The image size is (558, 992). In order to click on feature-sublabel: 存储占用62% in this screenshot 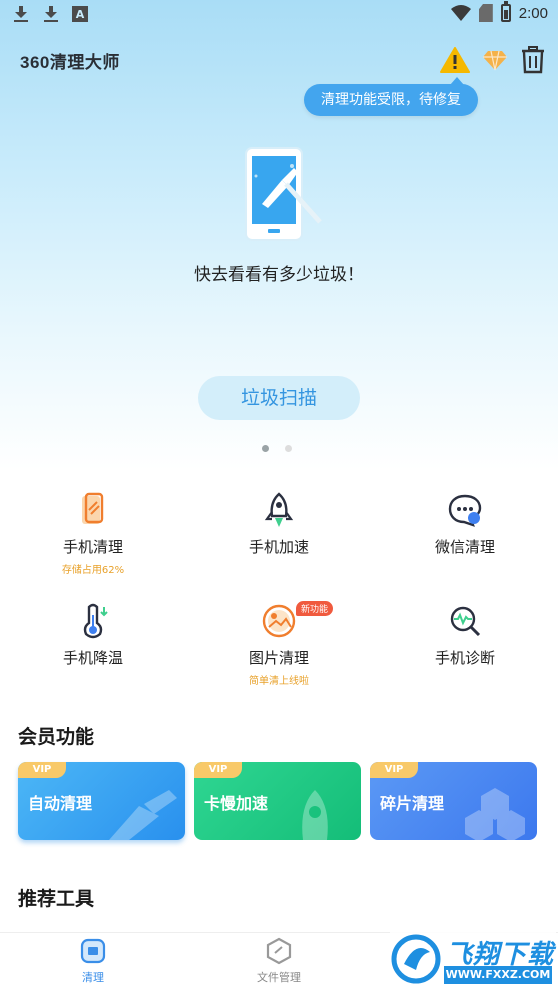, I will do `click(93, 570)`.